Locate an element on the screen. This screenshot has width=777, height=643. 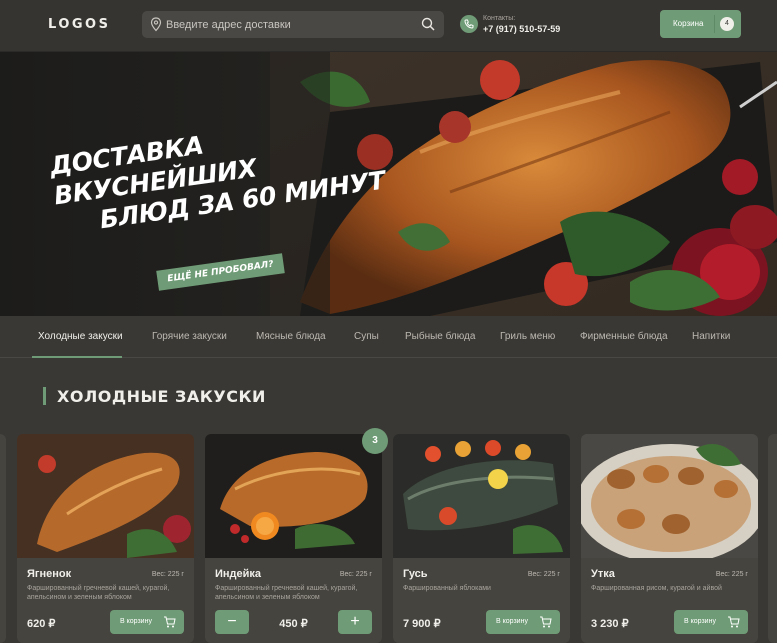
category-drinks: Напитки is located at coordinates (711, 336).